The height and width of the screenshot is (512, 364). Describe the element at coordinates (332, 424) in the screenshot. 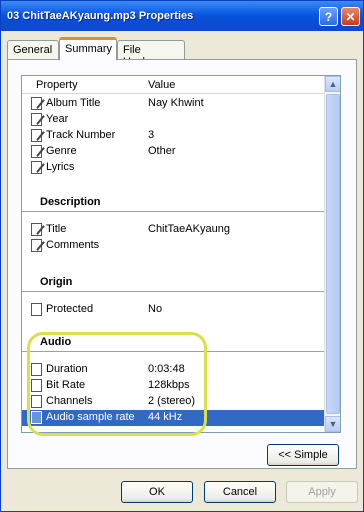

I see `scroll-down-button: ▼` at that location.